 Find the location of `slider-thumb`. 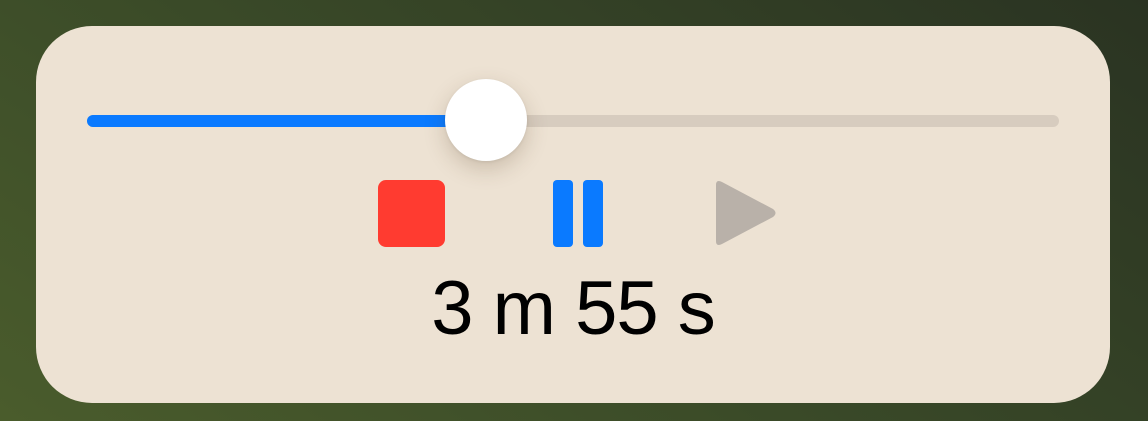

slider-thumb is located at coordinates (485, 120).